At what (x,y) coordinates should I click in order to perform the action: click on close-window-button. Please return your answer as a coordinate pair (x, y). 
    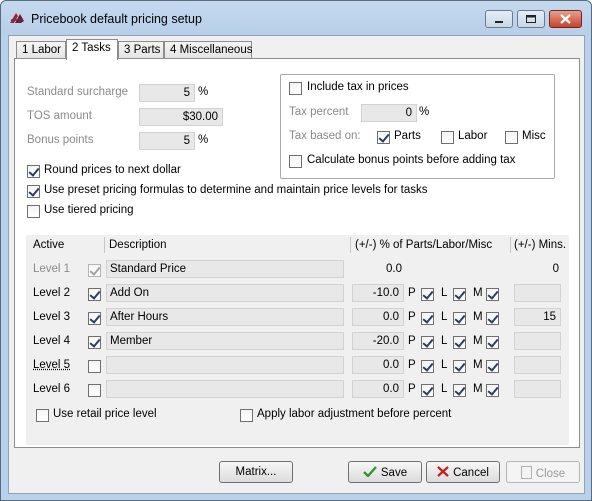
    Looking at the image, I should click on (565, 19).